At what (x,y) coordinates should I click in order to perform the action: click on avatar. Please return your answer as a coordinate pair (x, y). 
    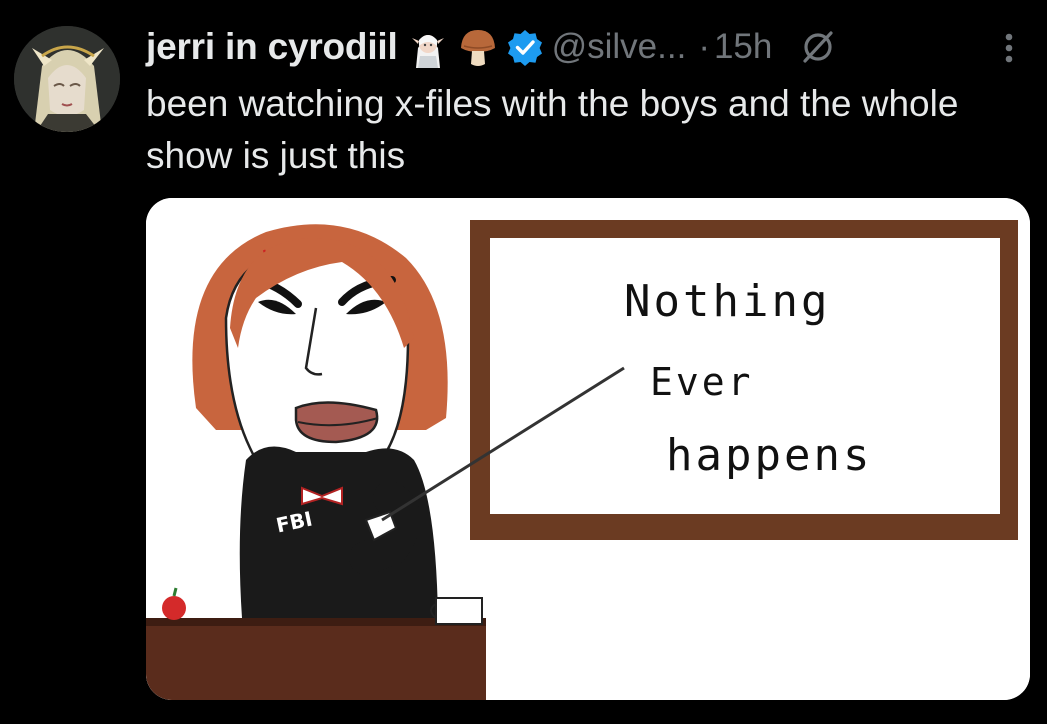
    Looking at the image, I should click on (67, 79).